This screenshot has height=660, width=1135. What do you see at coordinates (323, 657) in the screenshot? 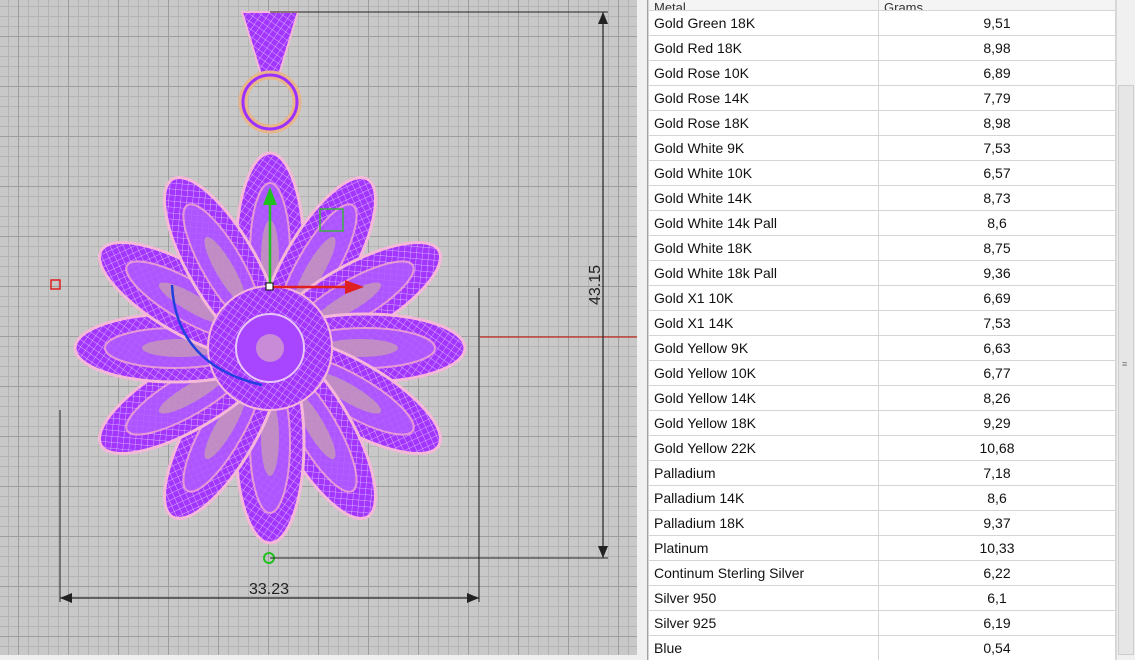
I see `viewport-bottom-border` at bounding box center [323, 657].